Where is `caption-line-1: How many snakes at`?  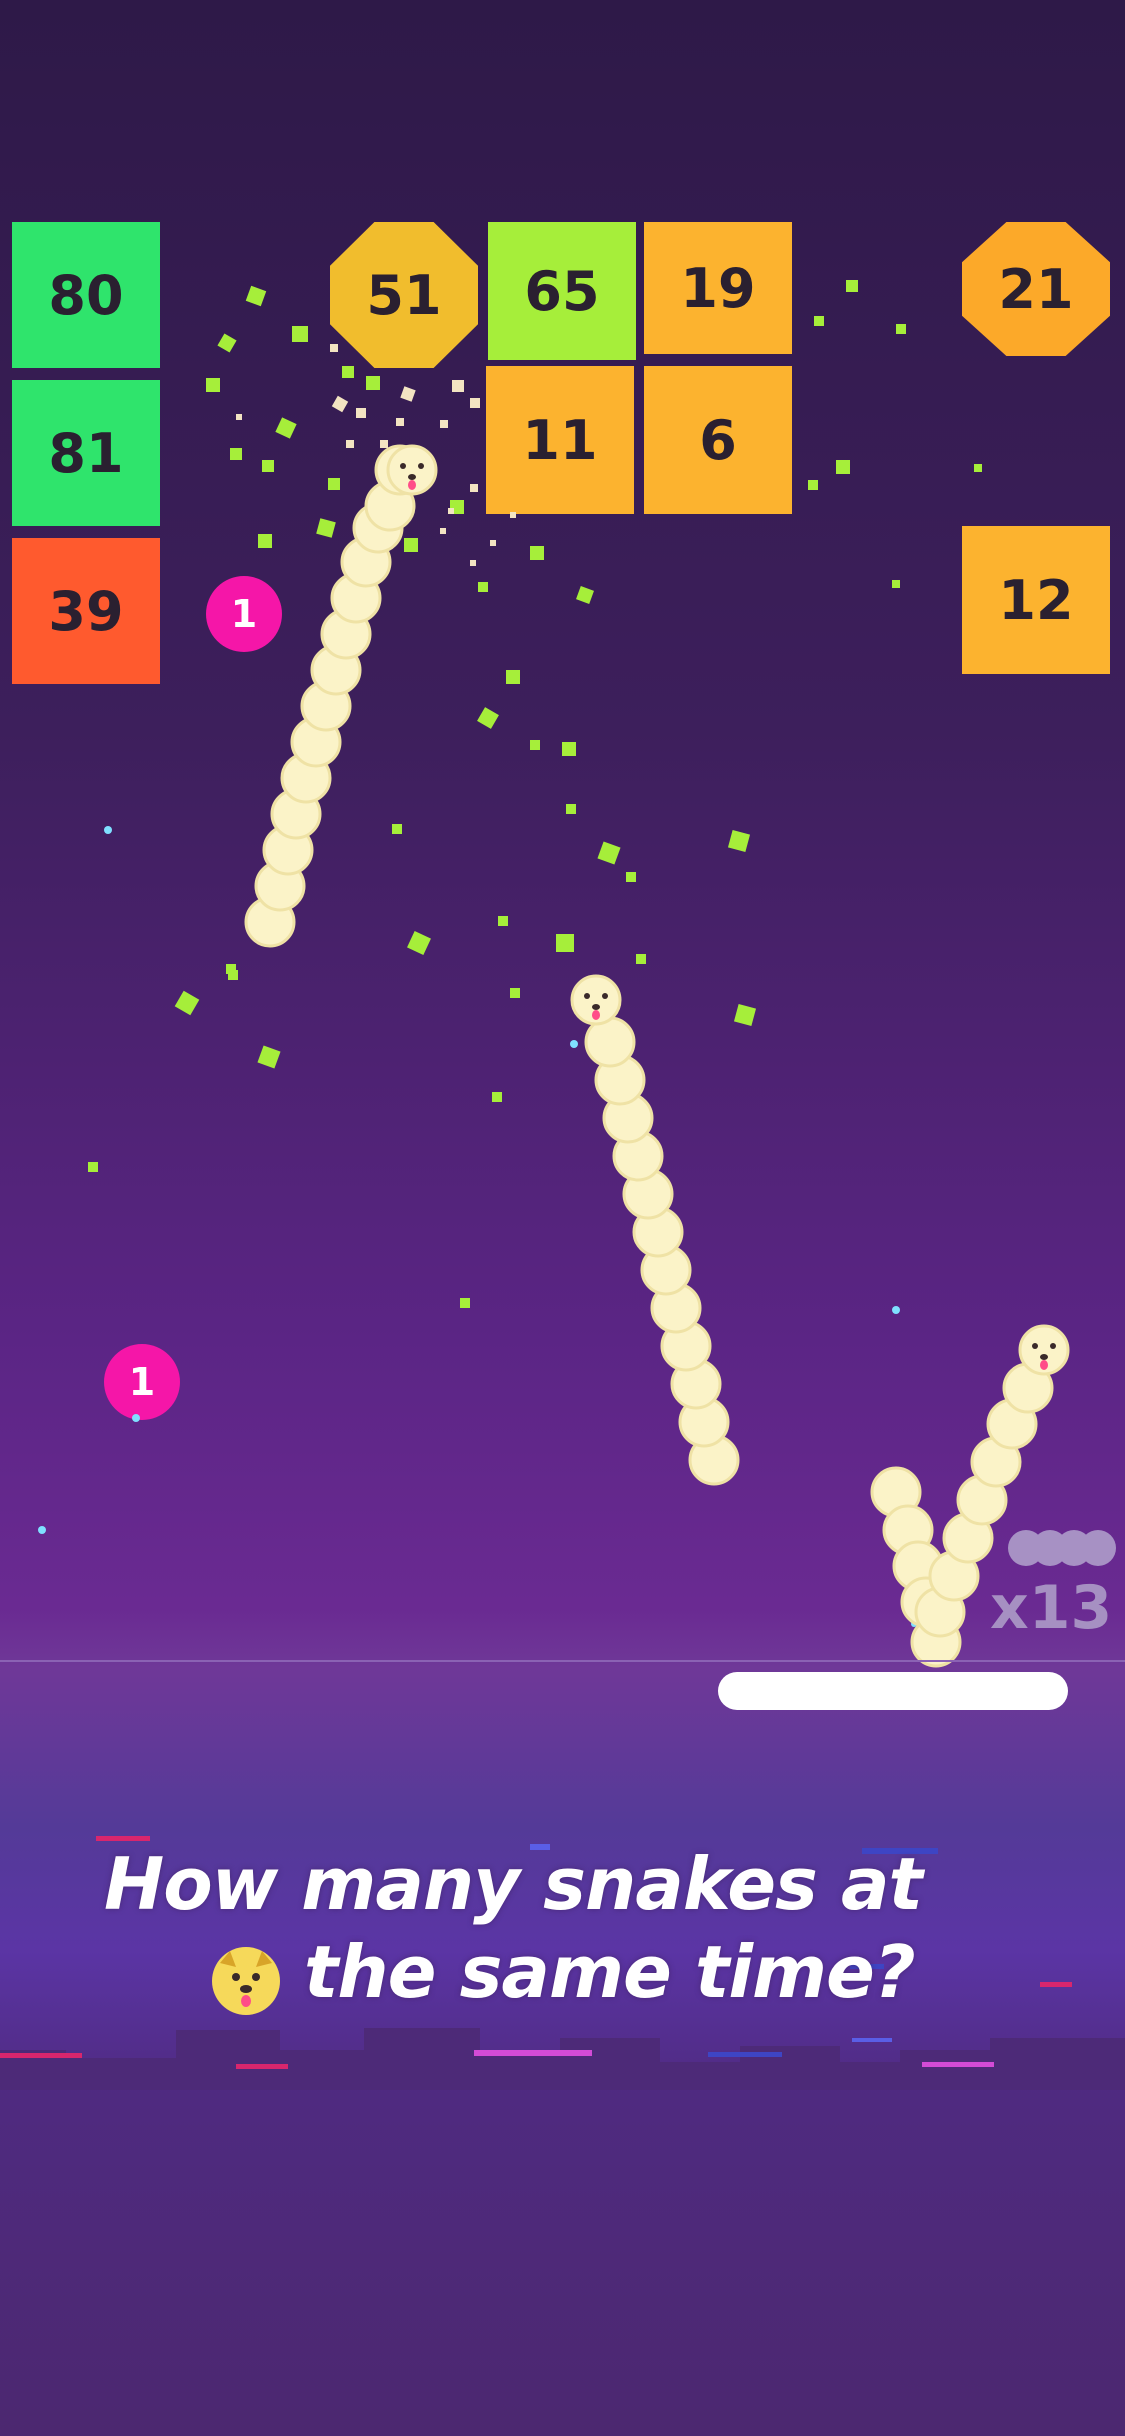 caption-line-1: How many snakes at is located at coordinates (513, 1884).